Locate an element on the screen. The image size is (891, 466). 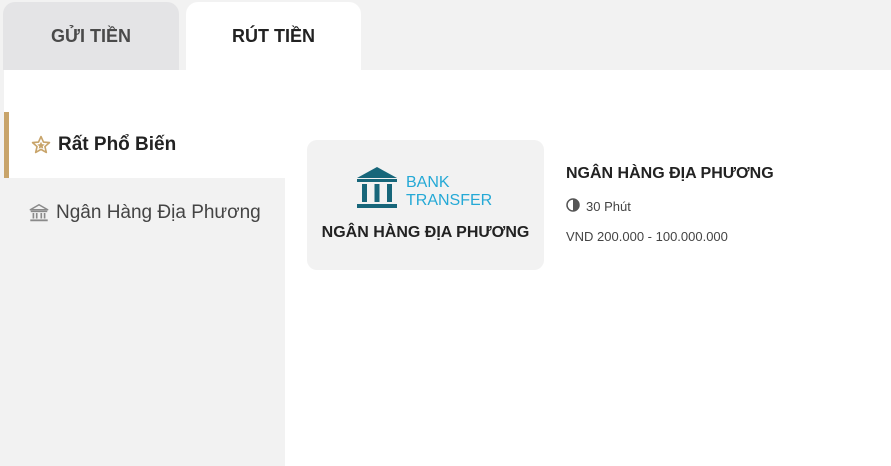
sidebar-item-popular: Rất Phổ Biến is located at coordinates (144, 145).